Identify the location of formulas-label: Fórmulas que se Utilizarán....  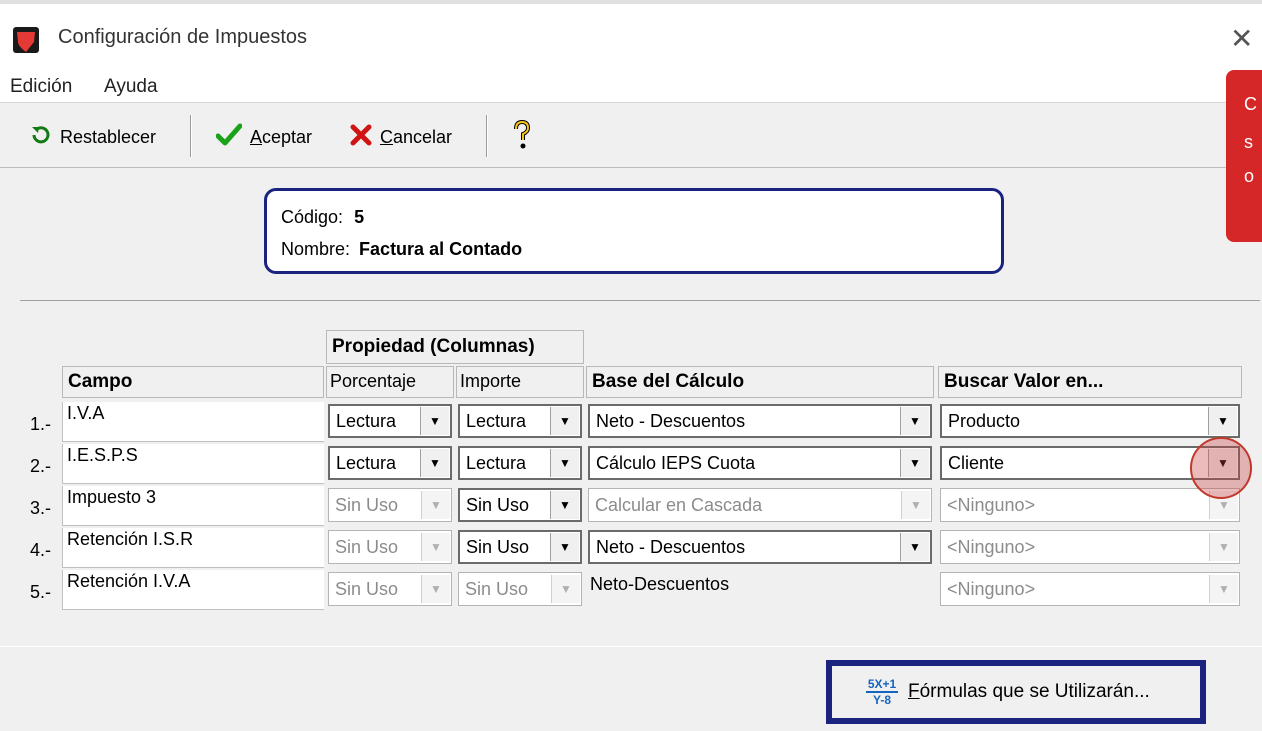
(1029, 691).